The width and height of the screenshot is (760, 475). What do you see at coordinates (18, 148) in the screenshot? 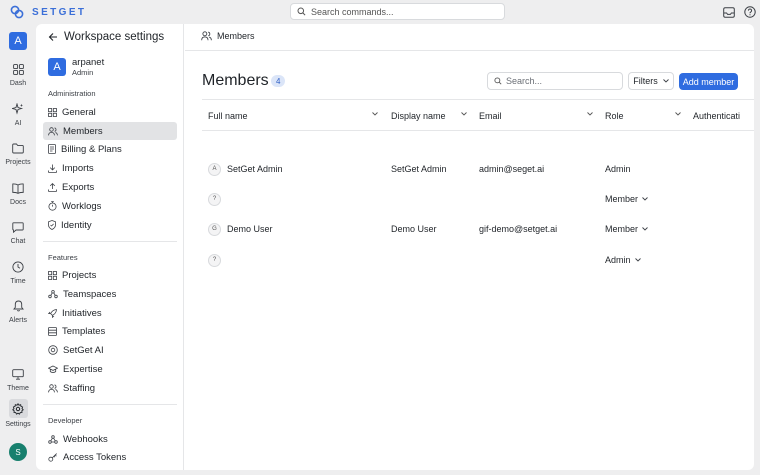
I see `folder-icon` at bounding box center [18, 148].